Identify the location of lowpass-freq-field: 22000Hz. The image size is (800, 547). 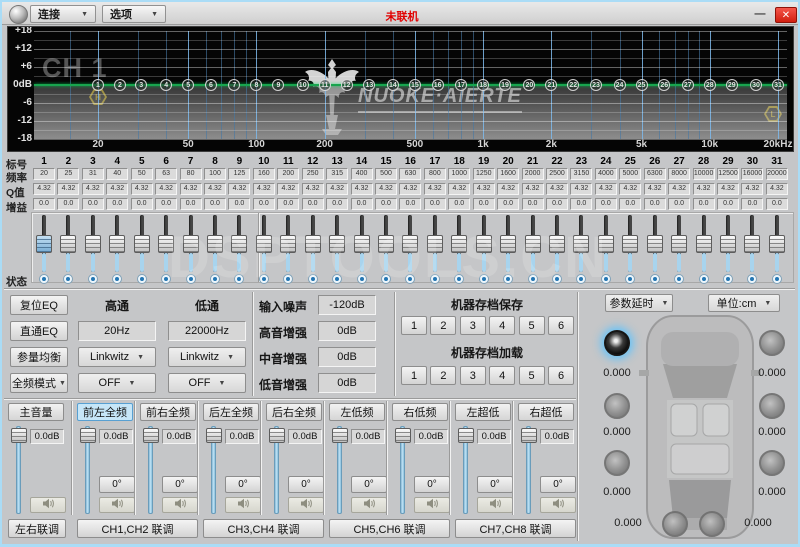
(207, 331).